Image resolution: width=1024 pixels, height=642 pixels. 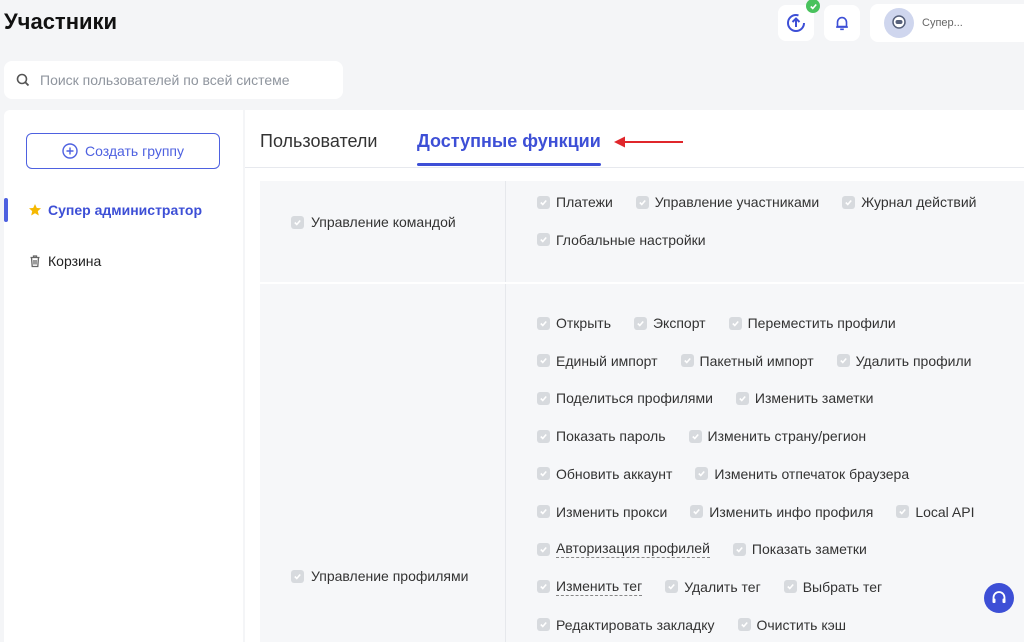 I want to click on avatar, so click(x=899, y=23).